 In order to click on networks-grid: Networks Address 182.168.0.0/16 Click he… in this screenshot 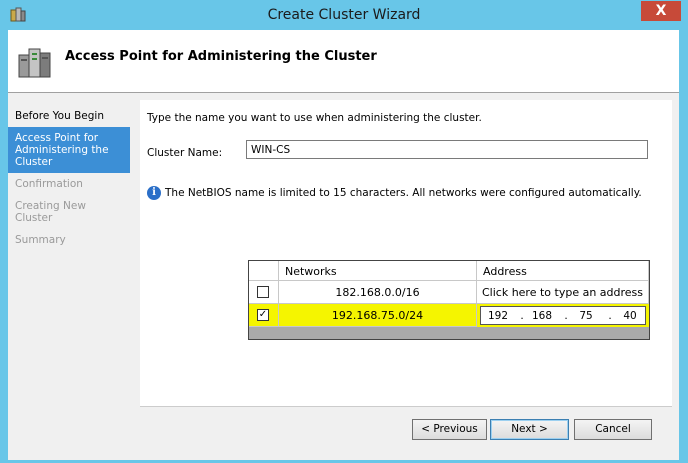, I will do `click(449, 300)`.